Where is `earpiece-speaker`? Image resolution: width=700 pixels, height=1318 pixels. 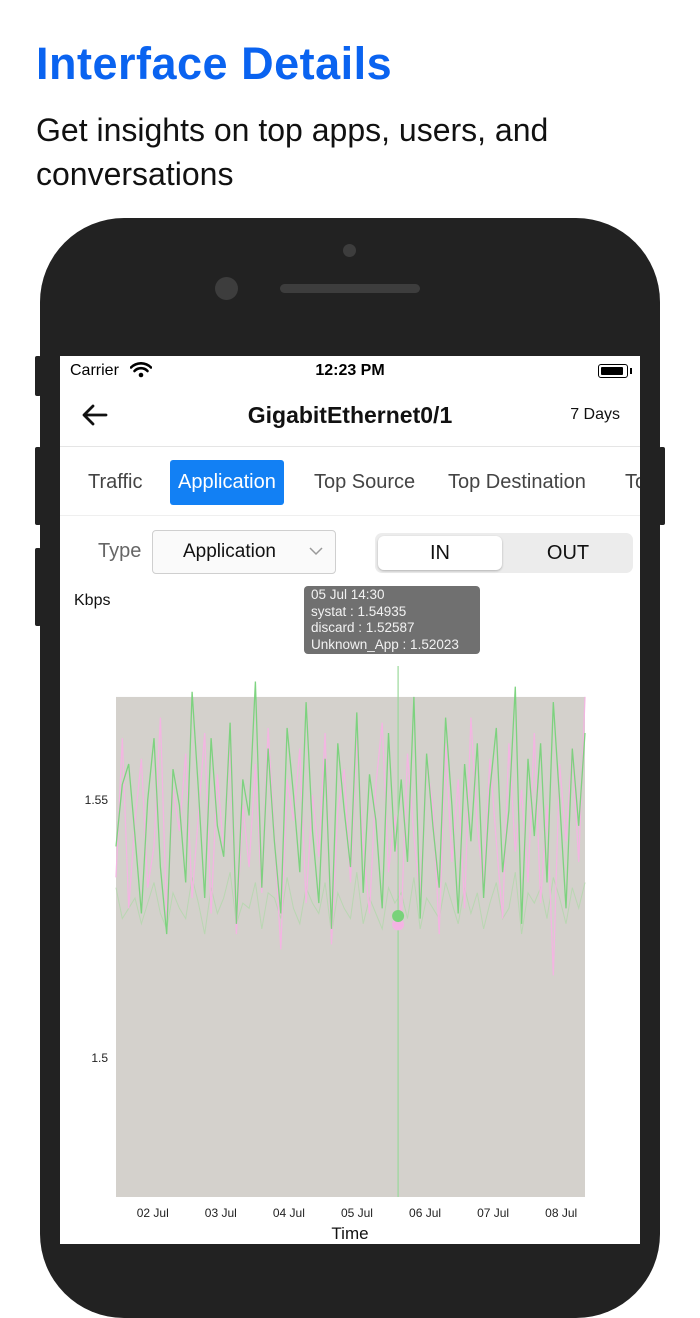 earpiece-speaker is located at coordinates (350, 288).